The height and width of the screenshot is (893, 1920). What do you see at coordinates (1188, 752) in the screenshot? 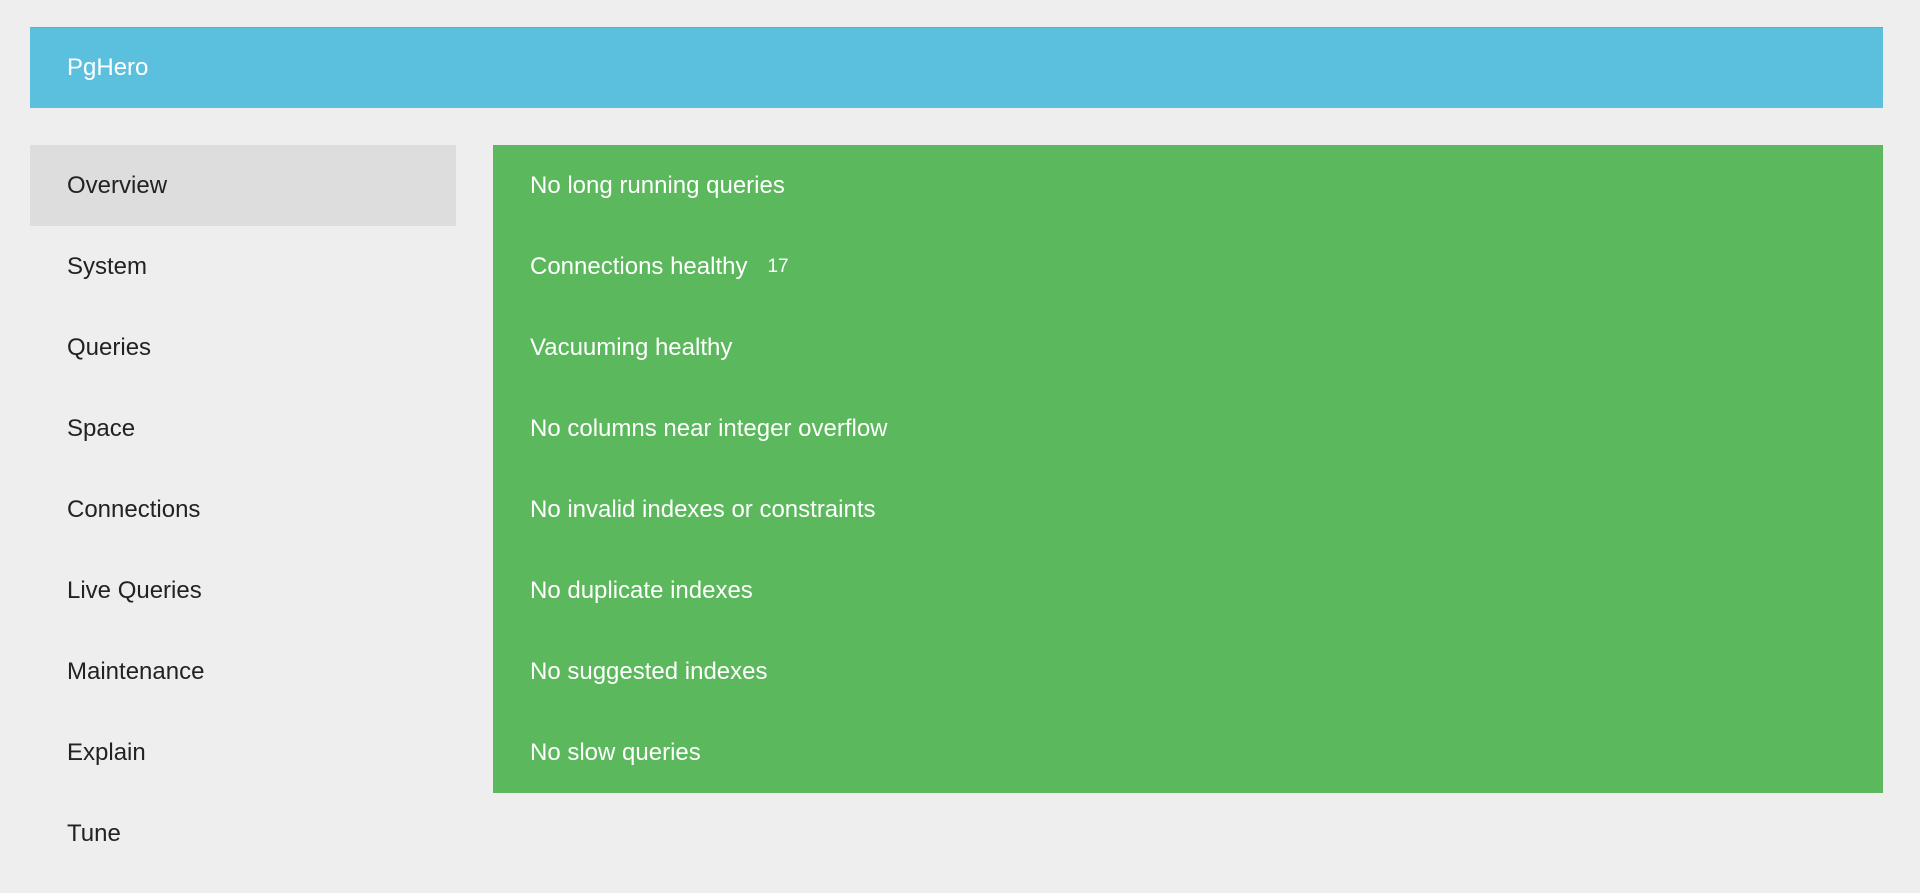
I see `check-slow-queries: No slow queries` at bounding box center [1188, 752].